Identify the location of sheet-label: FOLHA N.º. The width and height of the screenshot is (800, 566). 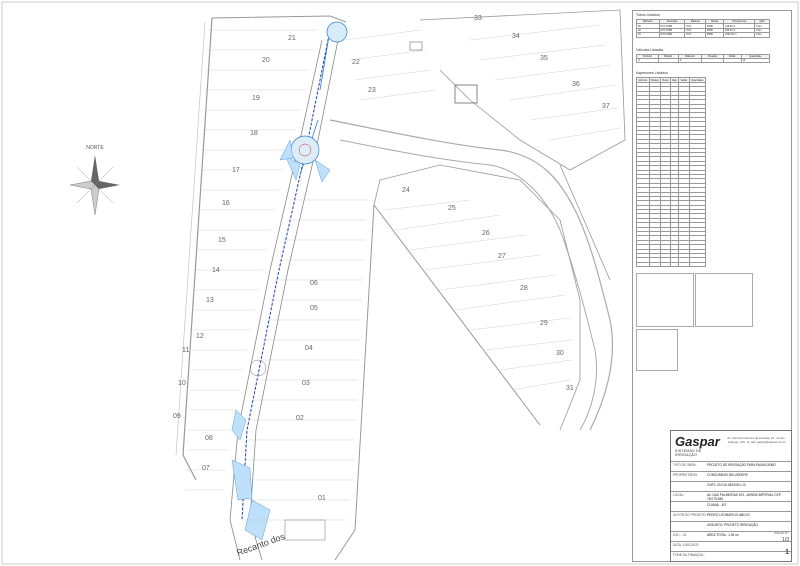
(781, 533).